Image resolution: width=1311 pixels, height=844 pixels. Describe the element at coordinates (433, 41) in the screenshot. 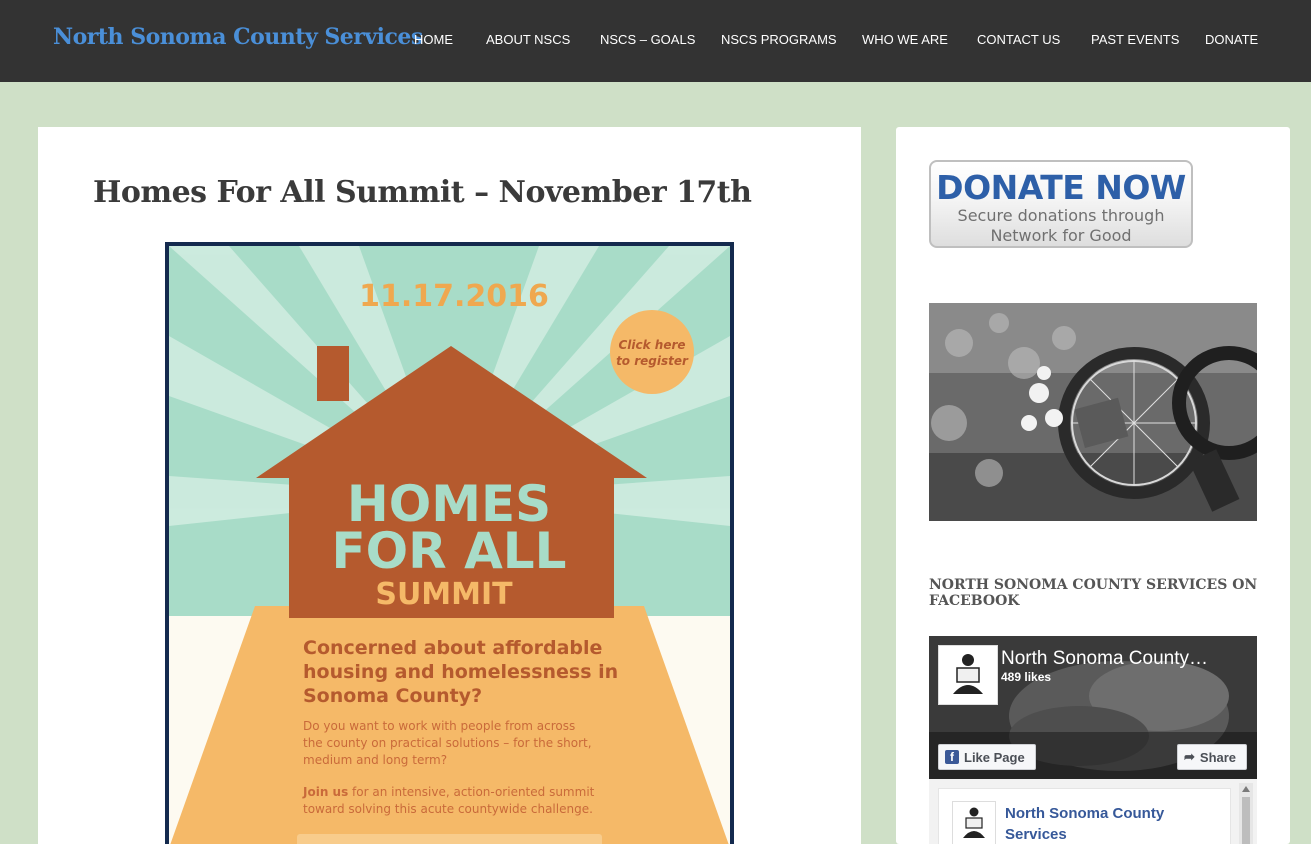

I see `nav-home: HOME` at that location.